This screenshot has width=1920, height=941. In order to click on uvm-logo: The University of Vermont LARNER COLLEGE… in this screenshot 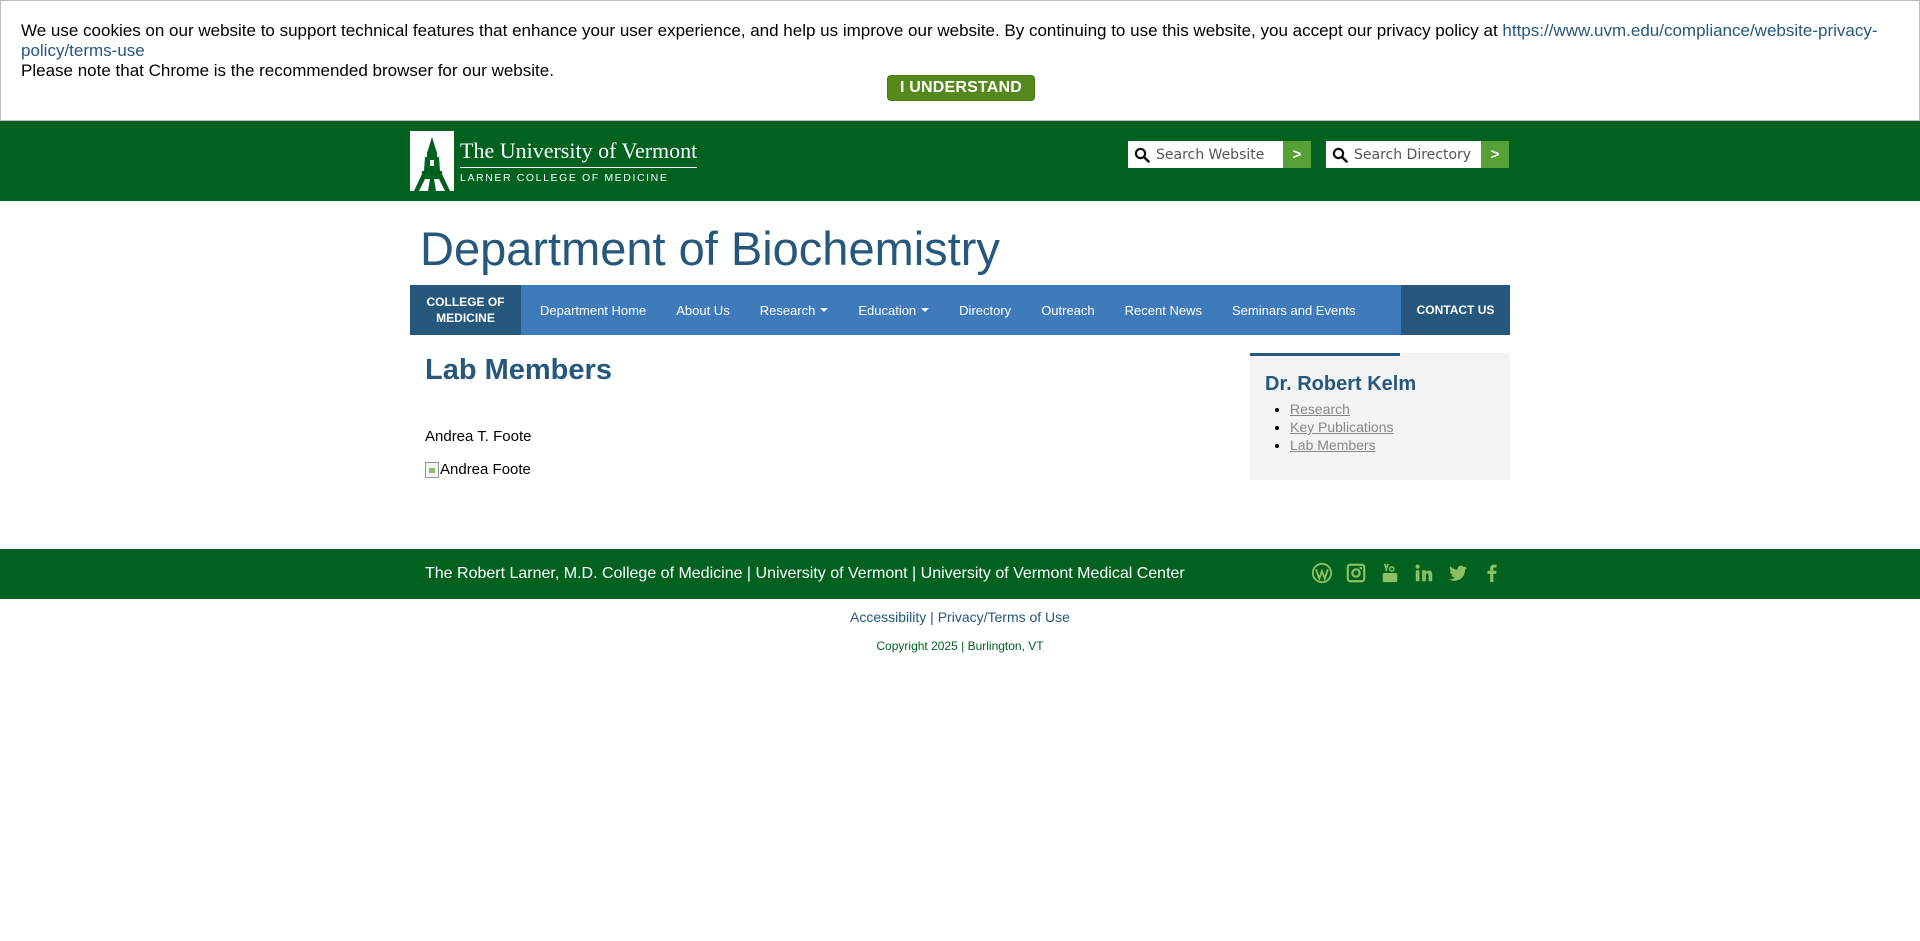, I will do `click(554, 161)`.